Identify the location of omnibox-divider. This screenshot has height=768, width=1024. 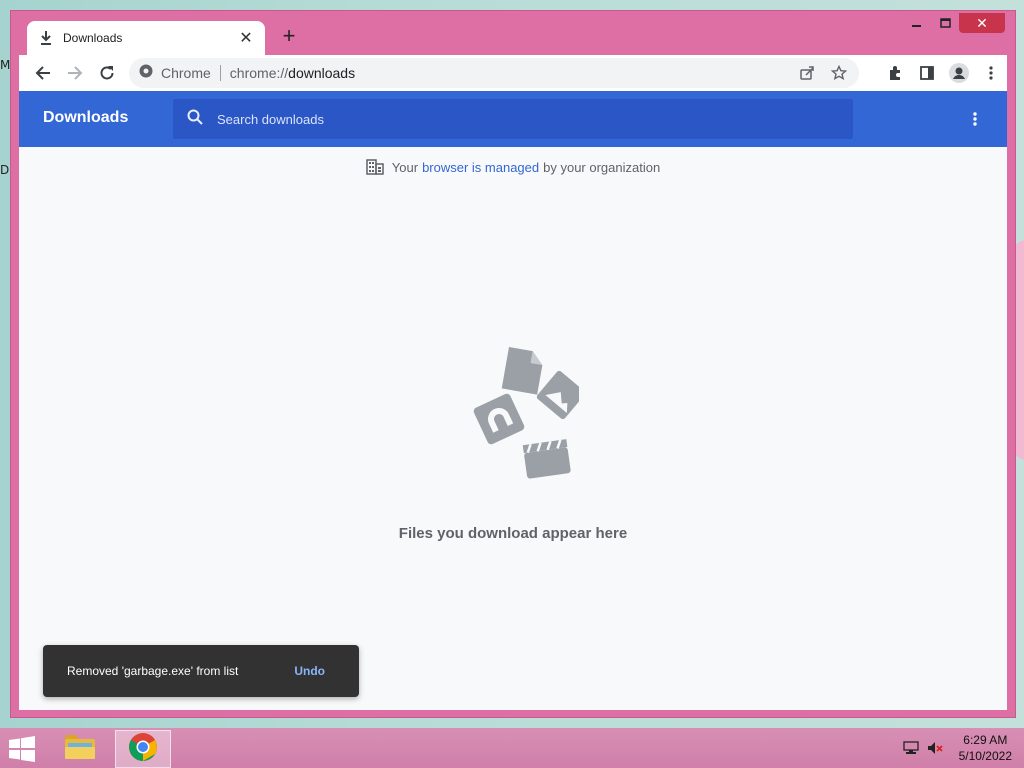
(220, 73).